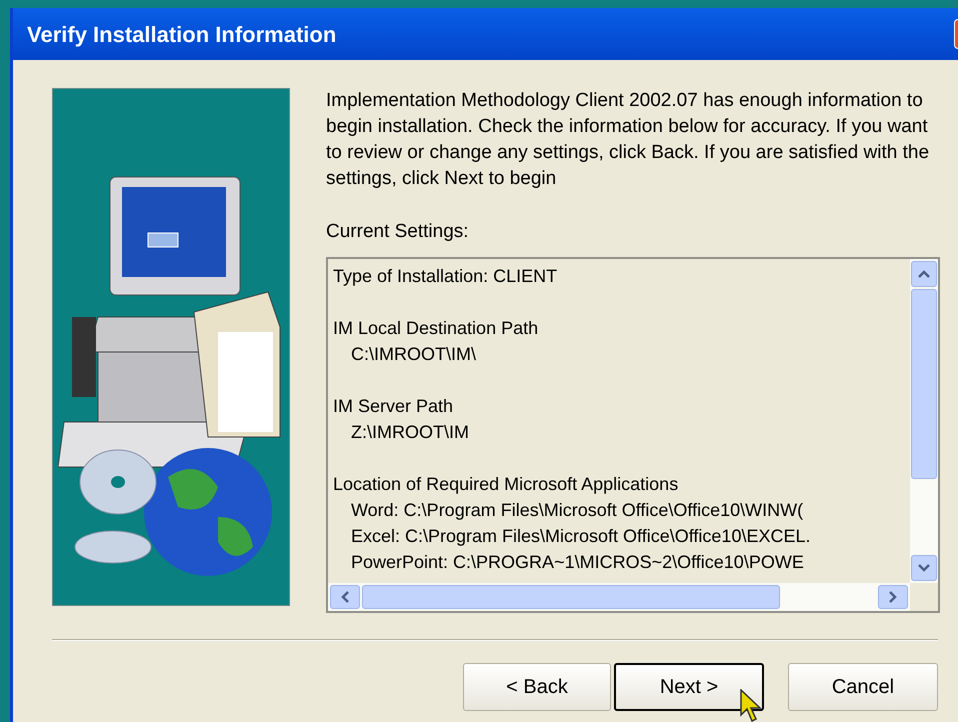 This screenshot has height=722, width=958. What do you see at coordinates (863, 686) in the screenshot?
I see `dialog-button: Cancel` at bounding box center [863, 686].